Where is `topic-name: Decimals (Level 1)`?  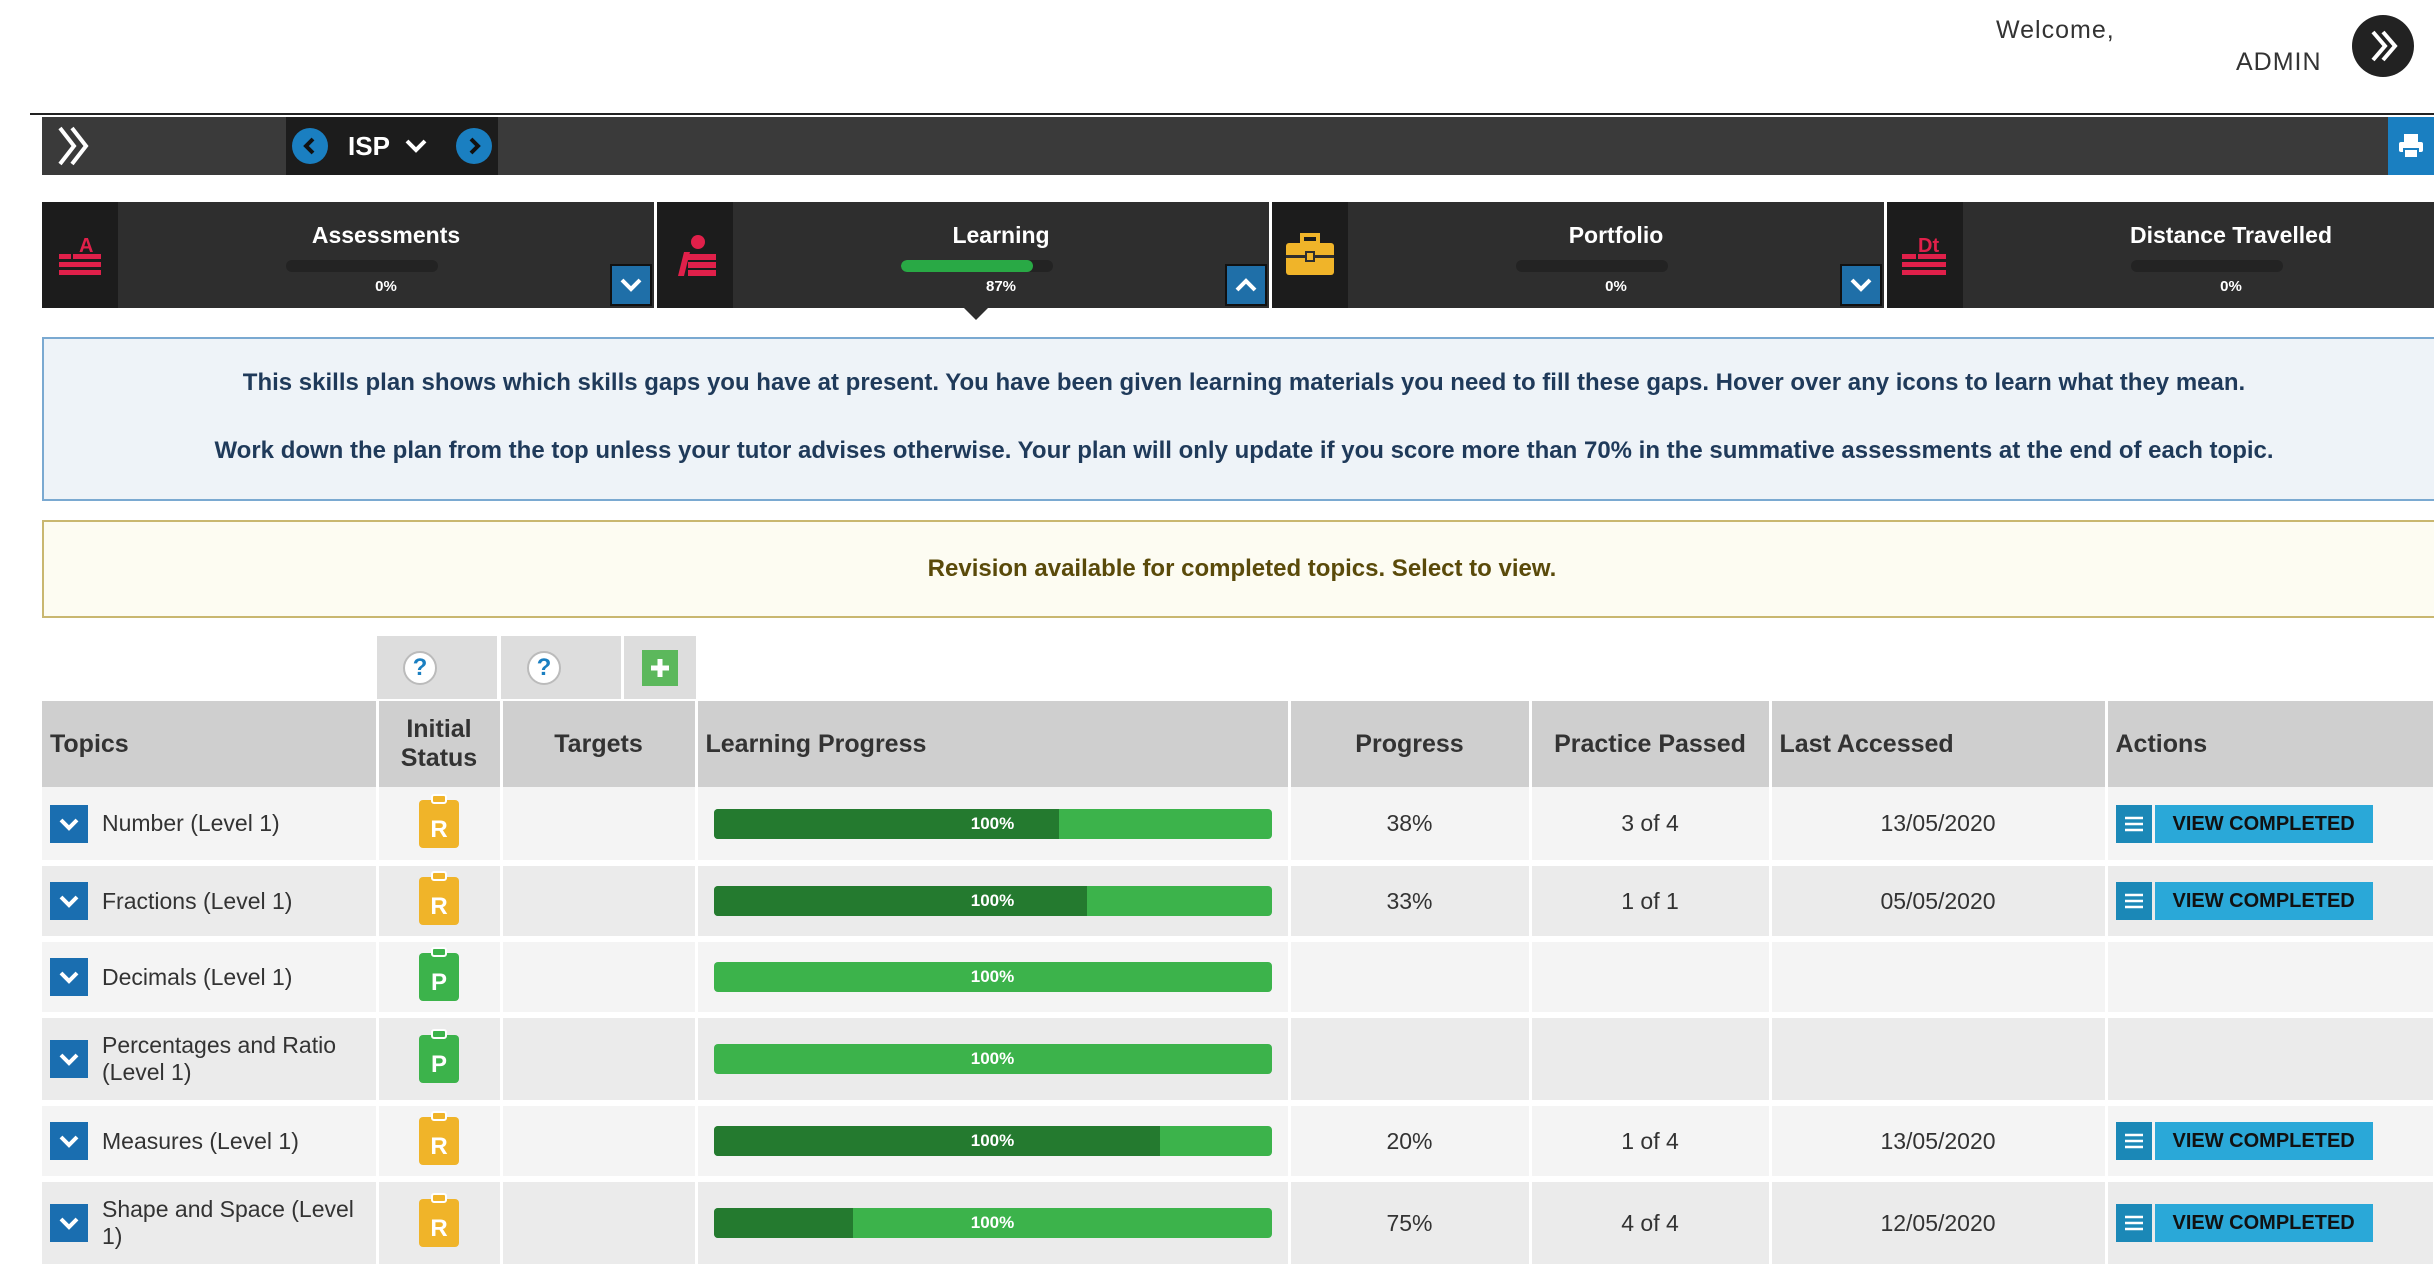
topic-name: Decimals (Level 1) is located at coordinates (197, 977).